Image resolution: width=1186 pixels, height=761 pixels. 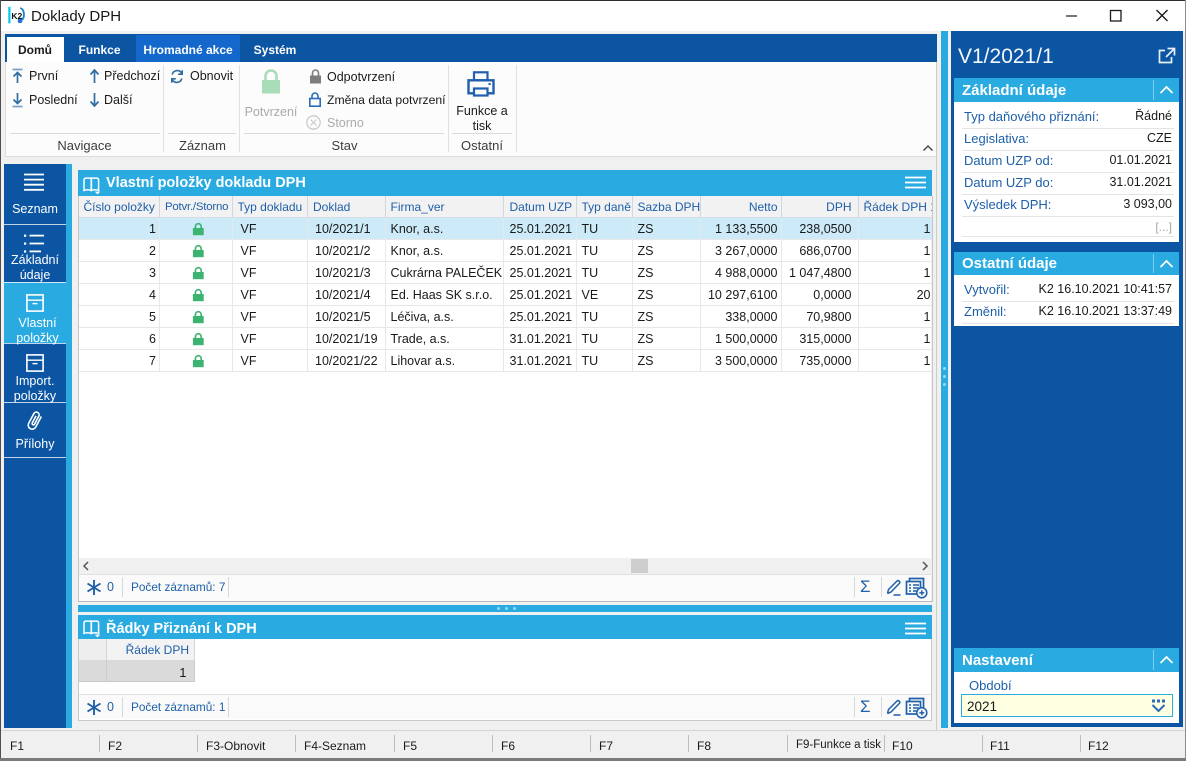 I want to click on svg-text: K2, so click(x=16, y=16).